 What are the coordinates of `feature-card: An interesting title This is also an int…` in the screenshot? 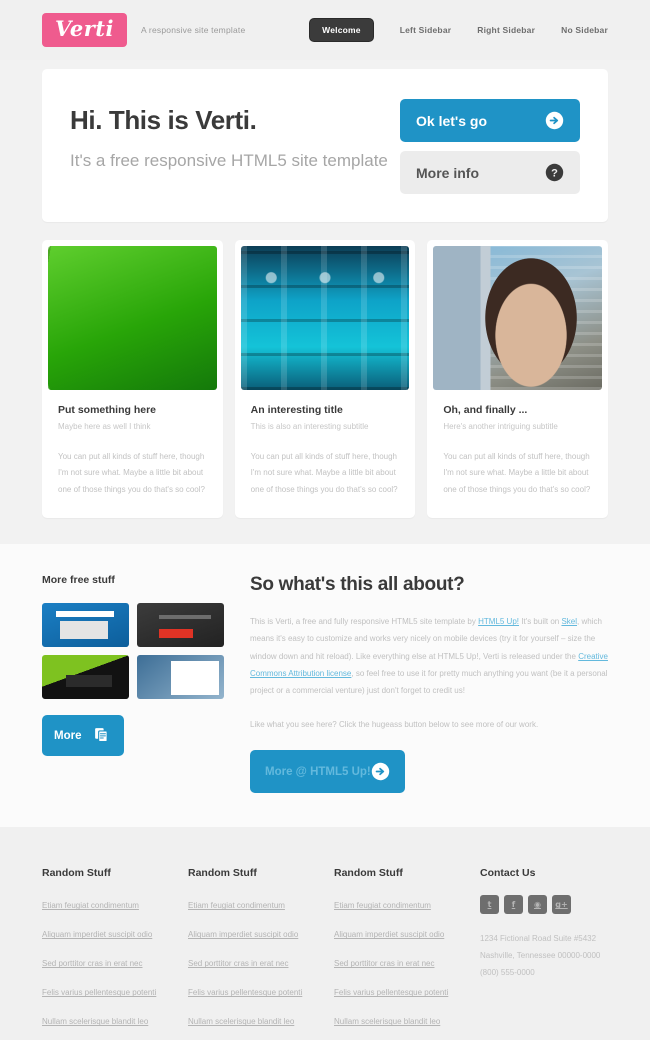 It's located at (325, 379).